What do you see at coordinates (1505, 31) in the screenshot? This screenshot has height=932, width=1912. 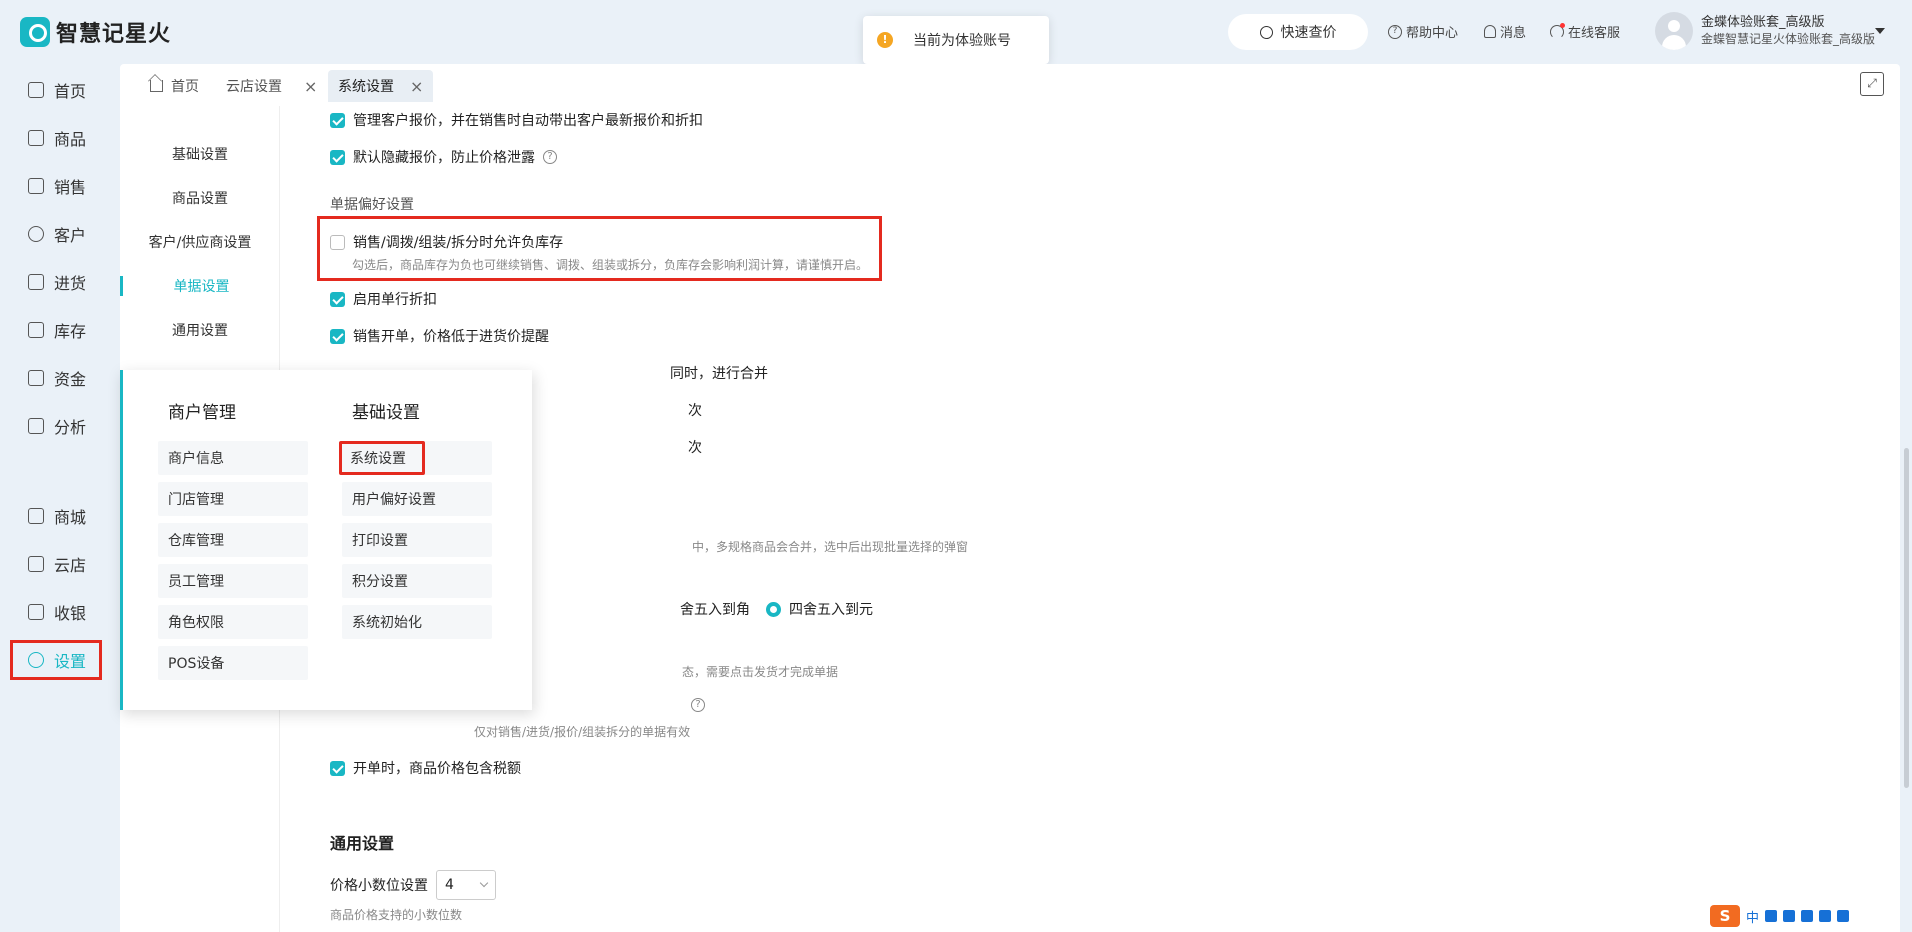 I see `messages-link: 消息` at bounding box center [1505, 31].